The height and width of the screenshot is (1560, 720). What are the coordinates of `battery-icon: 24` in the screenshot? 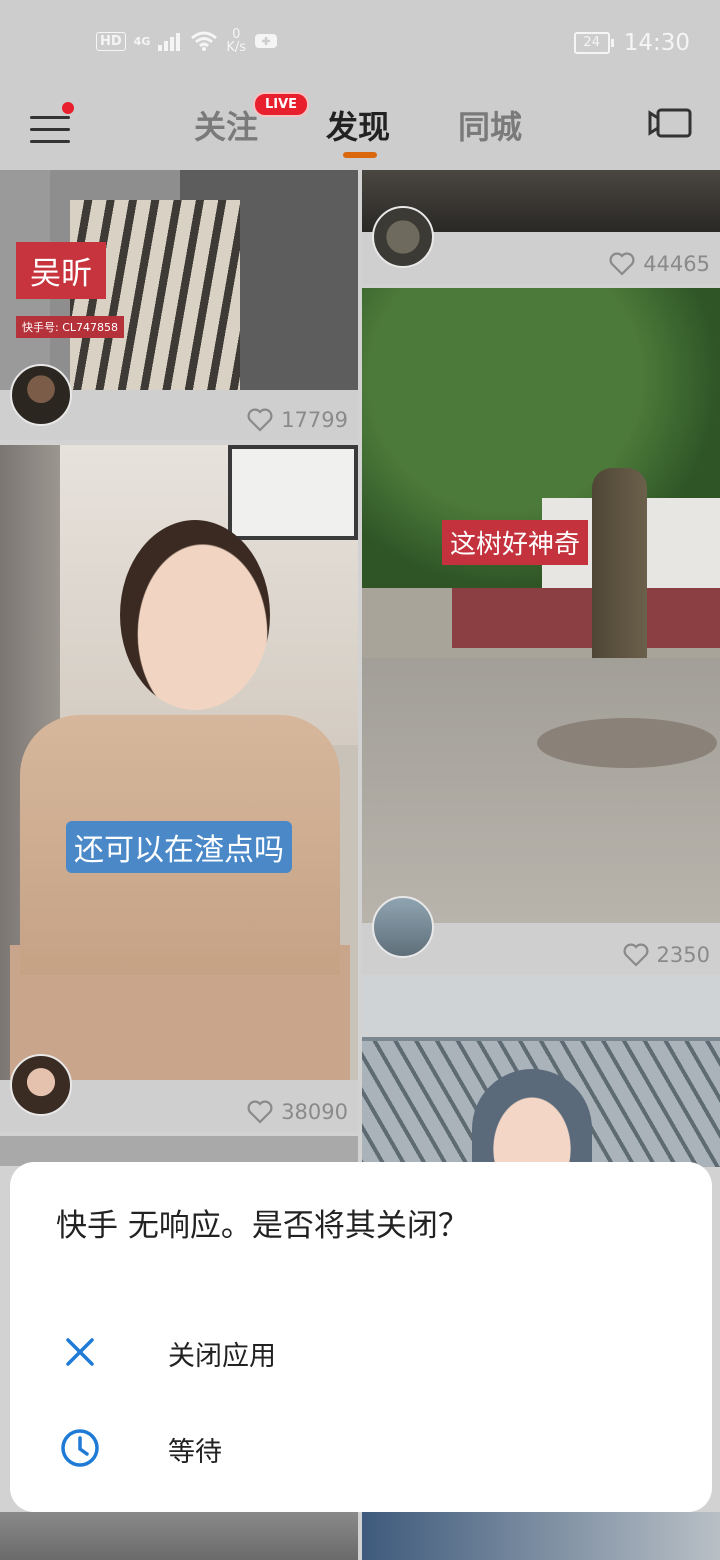 It's located at (593, 43).